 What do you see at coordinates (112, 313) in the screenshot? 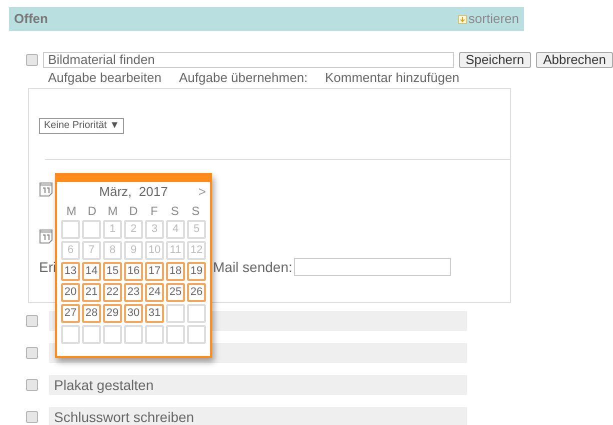
I see `day-cell: 29` at bounding box center [112, 313].